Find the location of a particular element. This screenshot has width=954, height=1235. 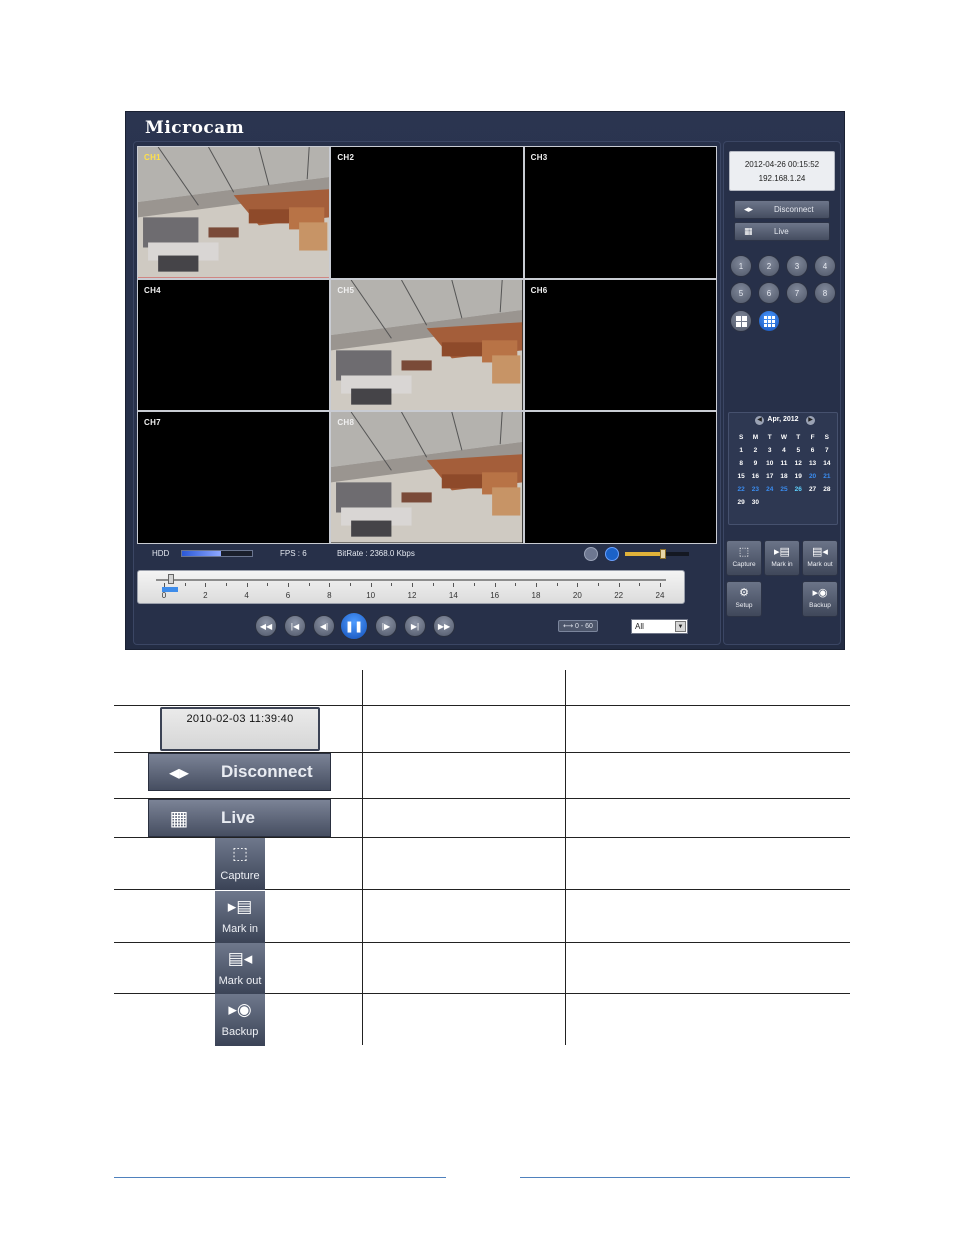

channel-button-3: 3 is located at coordinates (797, 266).